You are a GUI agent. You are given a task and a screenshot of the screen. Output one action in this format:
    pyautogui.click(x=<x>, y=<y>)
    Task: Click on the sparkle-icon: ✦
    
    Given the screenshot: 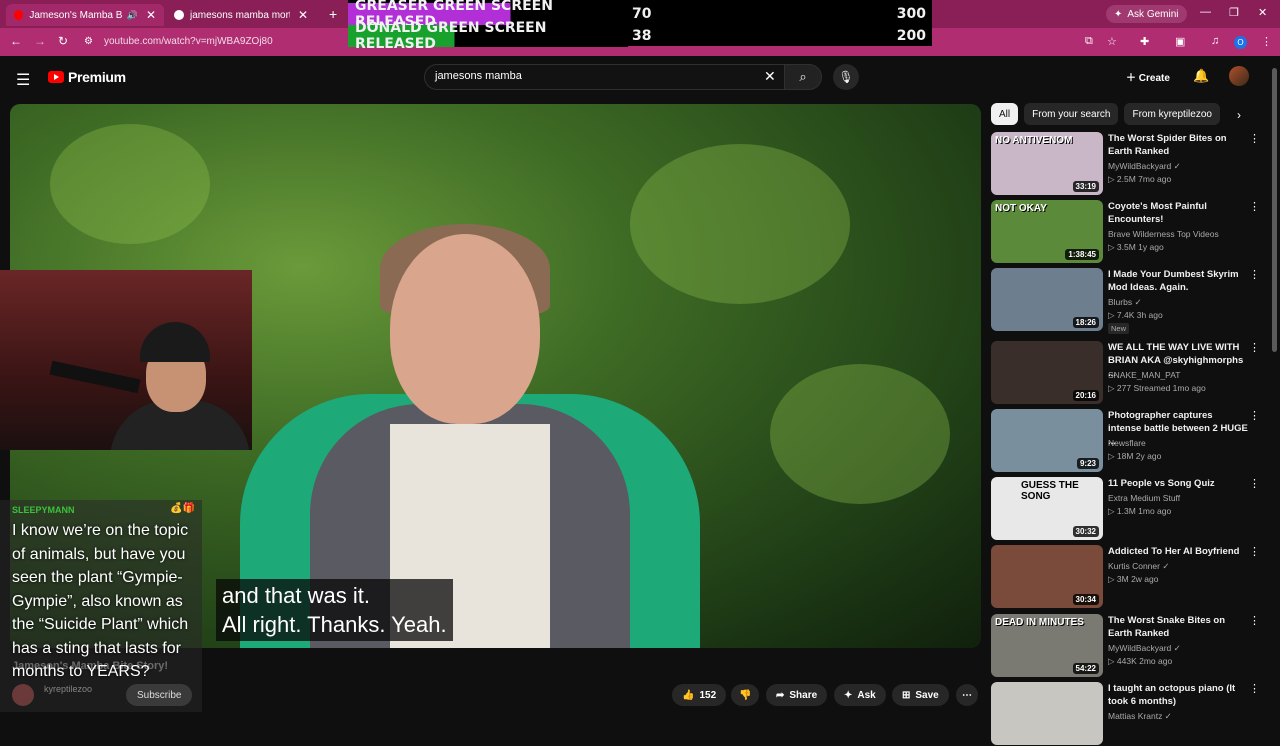 What is the action you would take?
    pyautogui.click(x=848, y=695)
    